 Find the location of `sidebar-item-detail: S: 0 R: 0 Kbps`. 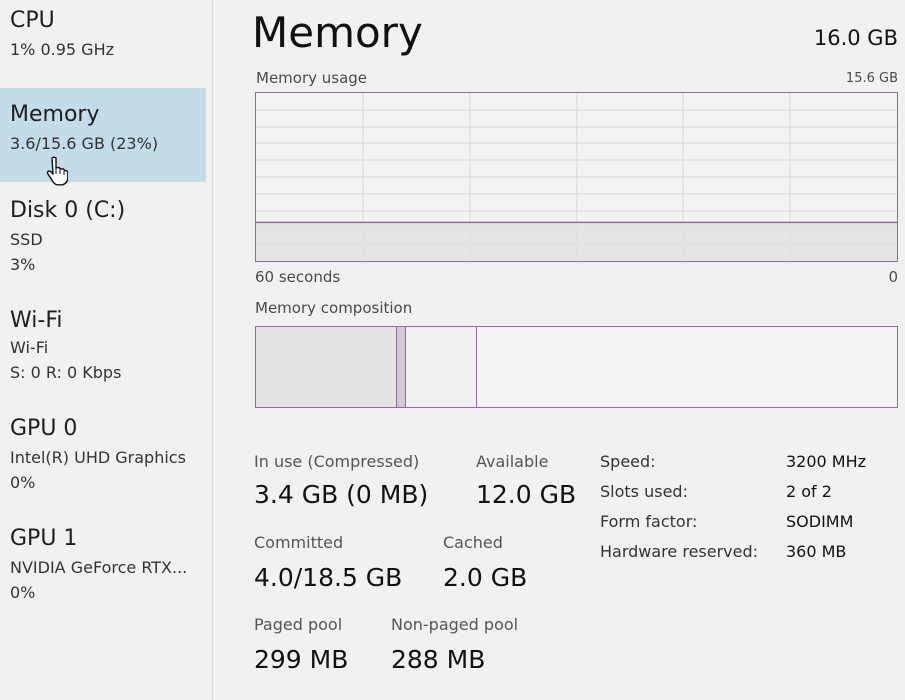

sidebar-item-detail: S: 0 R: 0 Kbps is located at coordinates (66, 372).